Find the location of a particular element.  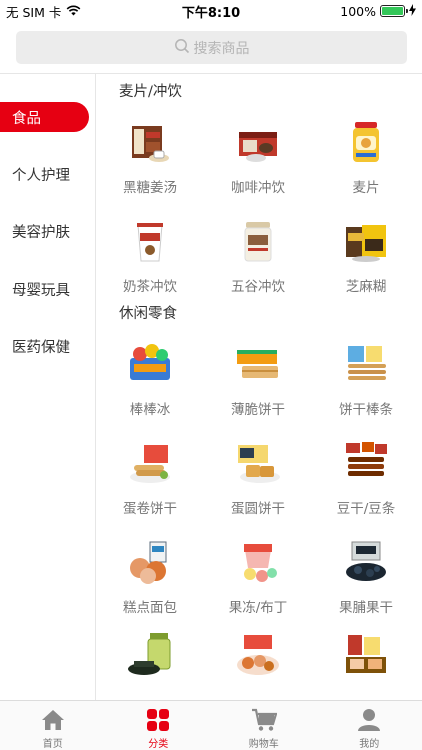

product-label: 果脯果干 is located at coordinates (366, 608).